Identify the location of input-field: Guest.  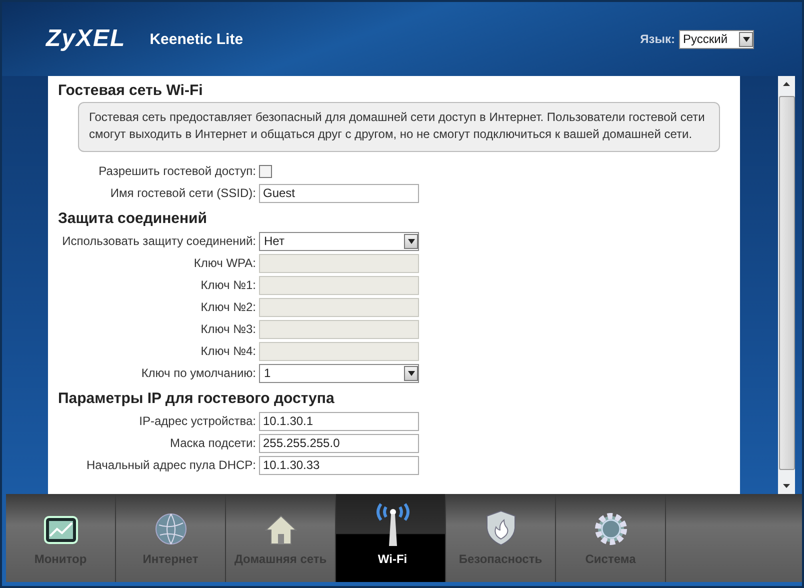
(339, 193).